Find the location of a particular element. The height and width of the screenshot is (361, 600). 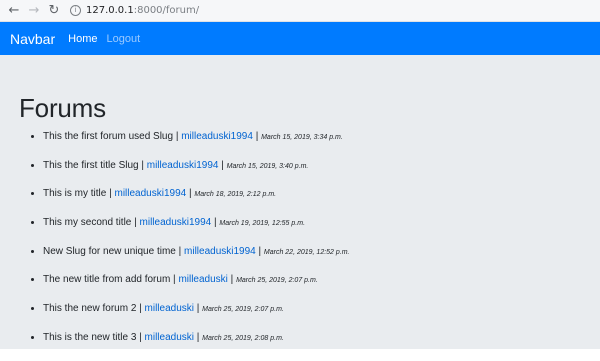

forum-title: This the first forum used Slug is located at coordinates (108, 136).